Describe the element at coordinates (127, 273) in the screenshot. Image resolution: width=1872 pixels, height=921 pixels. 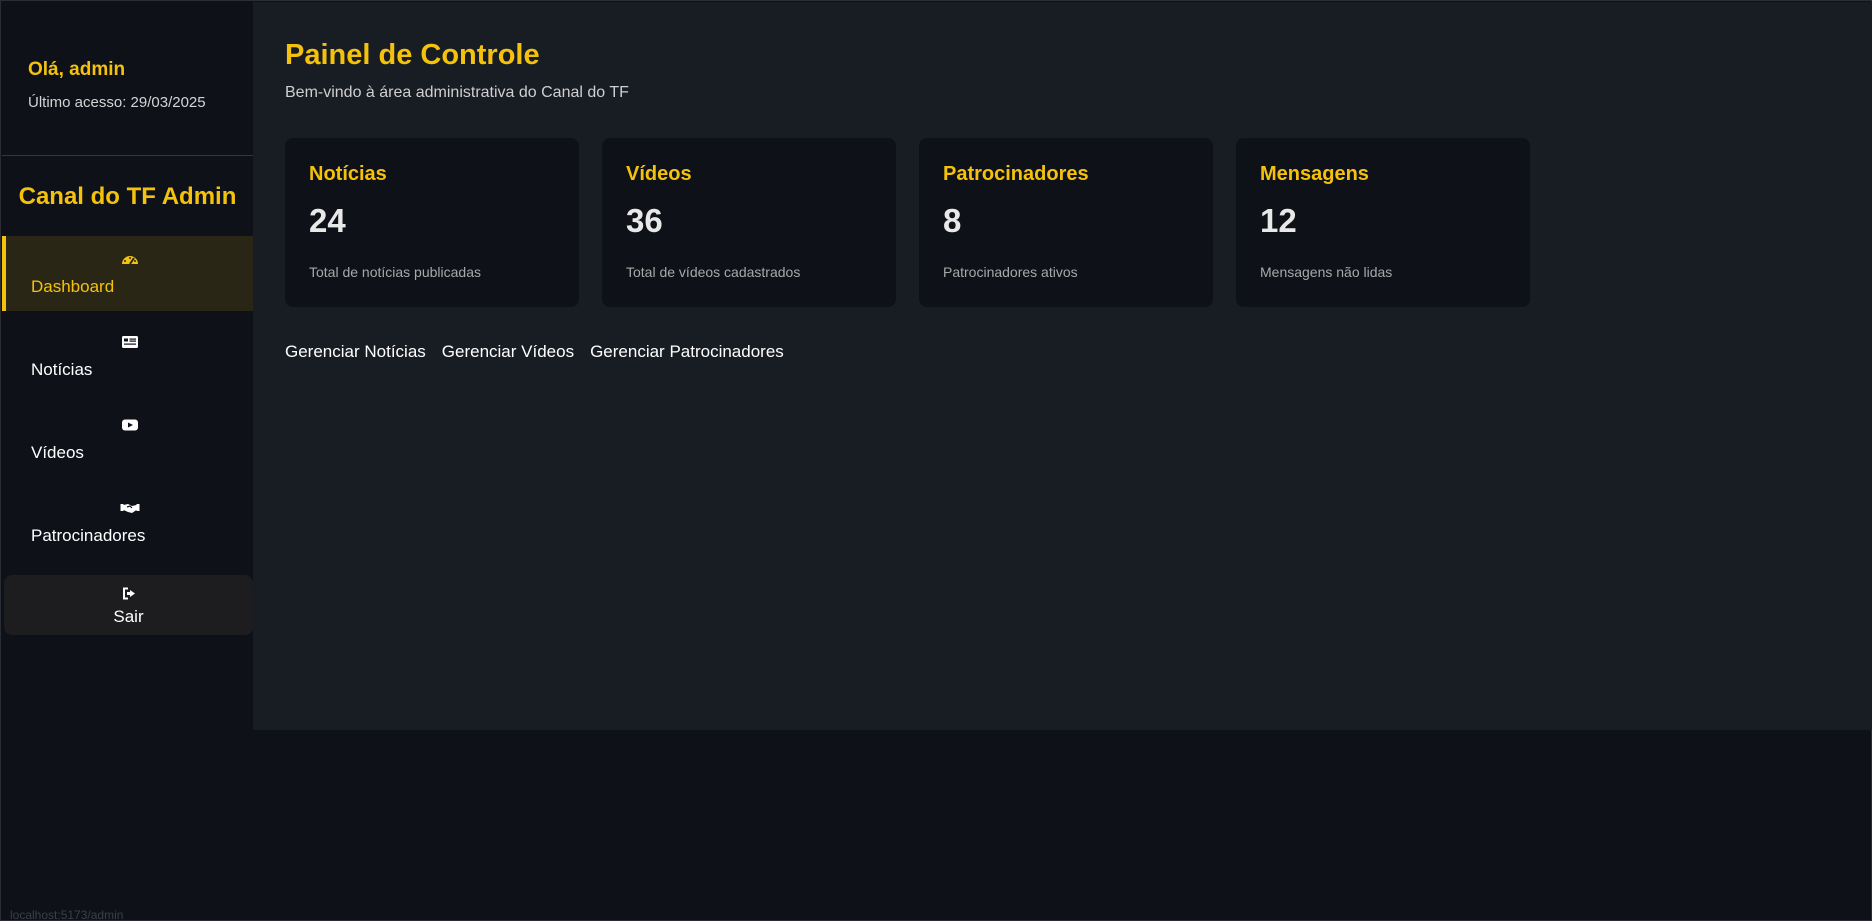
I see `sidebar-item-dashboard: Dashboard` at that location.